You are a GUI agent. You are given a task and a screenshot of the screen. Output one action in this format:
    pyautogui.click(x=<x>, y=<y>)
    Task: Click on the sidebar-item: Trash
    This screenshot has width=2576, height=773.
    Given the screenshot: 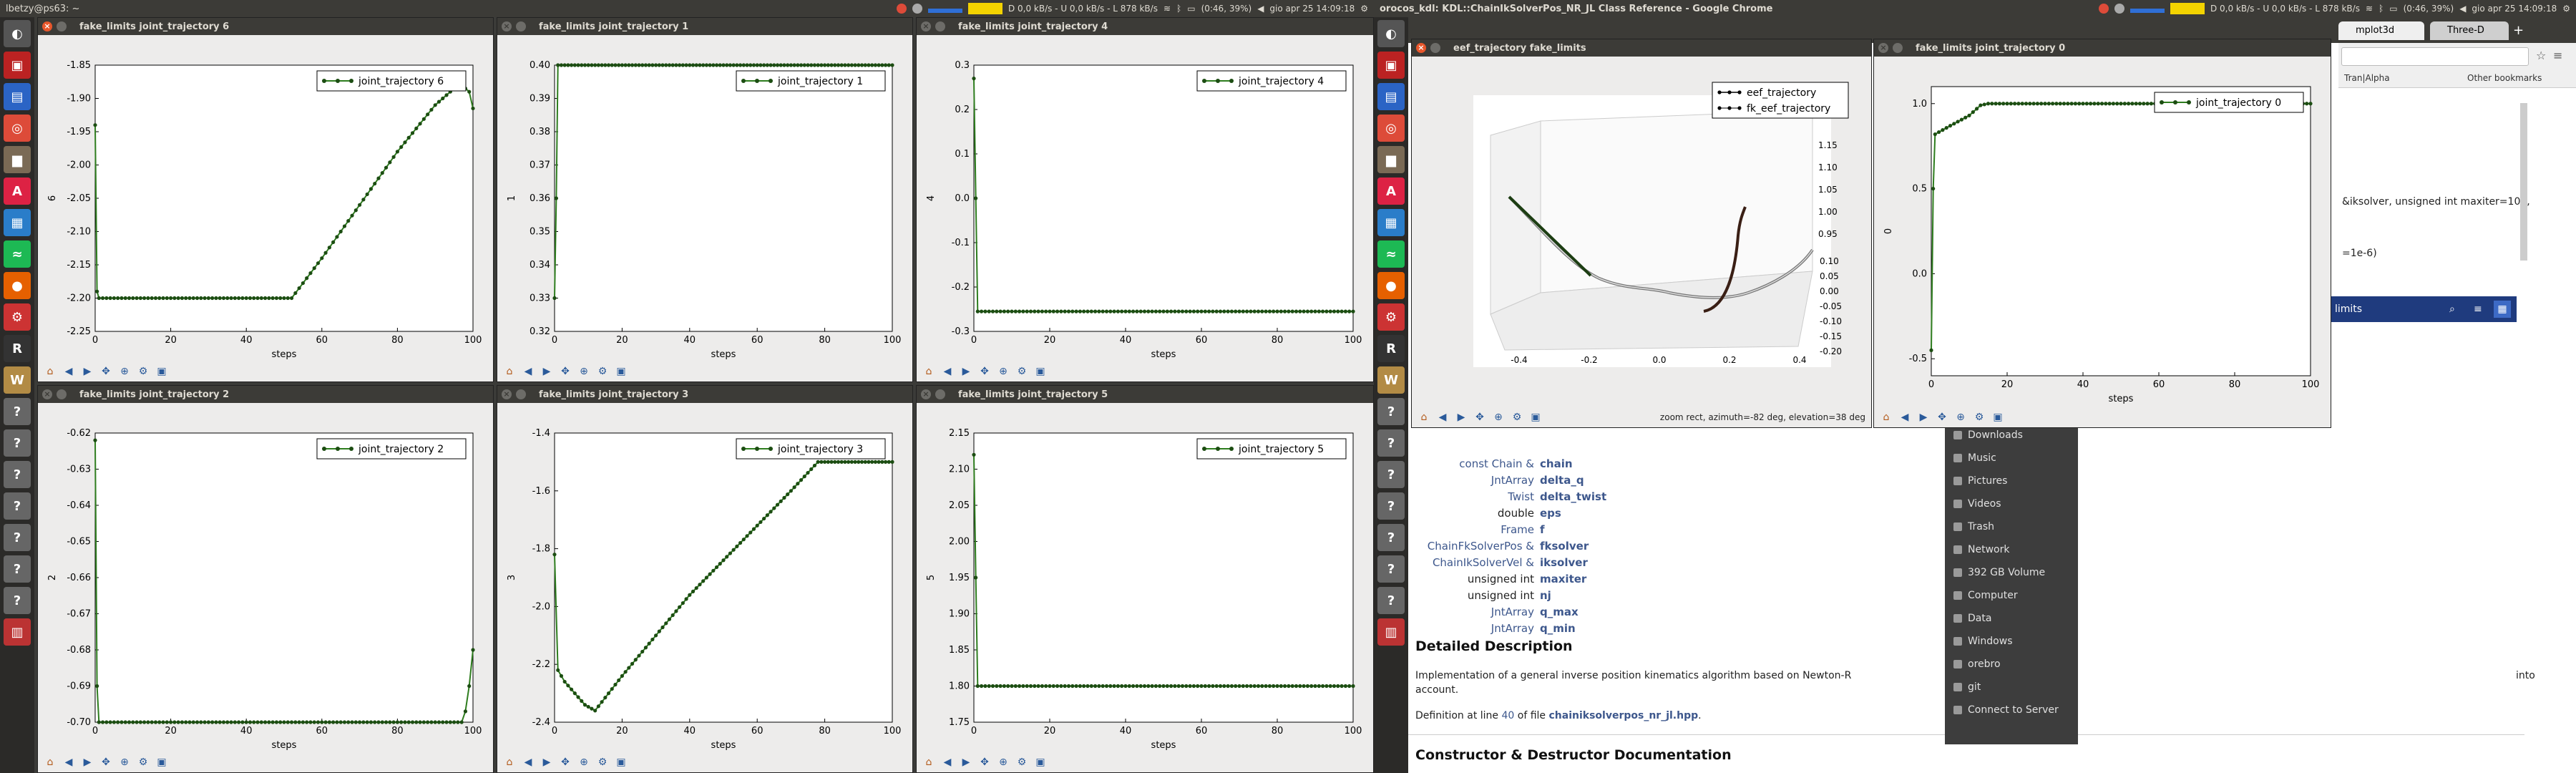 What is the action you would take?
    pyautogui.click(x=2011, y=526)
    